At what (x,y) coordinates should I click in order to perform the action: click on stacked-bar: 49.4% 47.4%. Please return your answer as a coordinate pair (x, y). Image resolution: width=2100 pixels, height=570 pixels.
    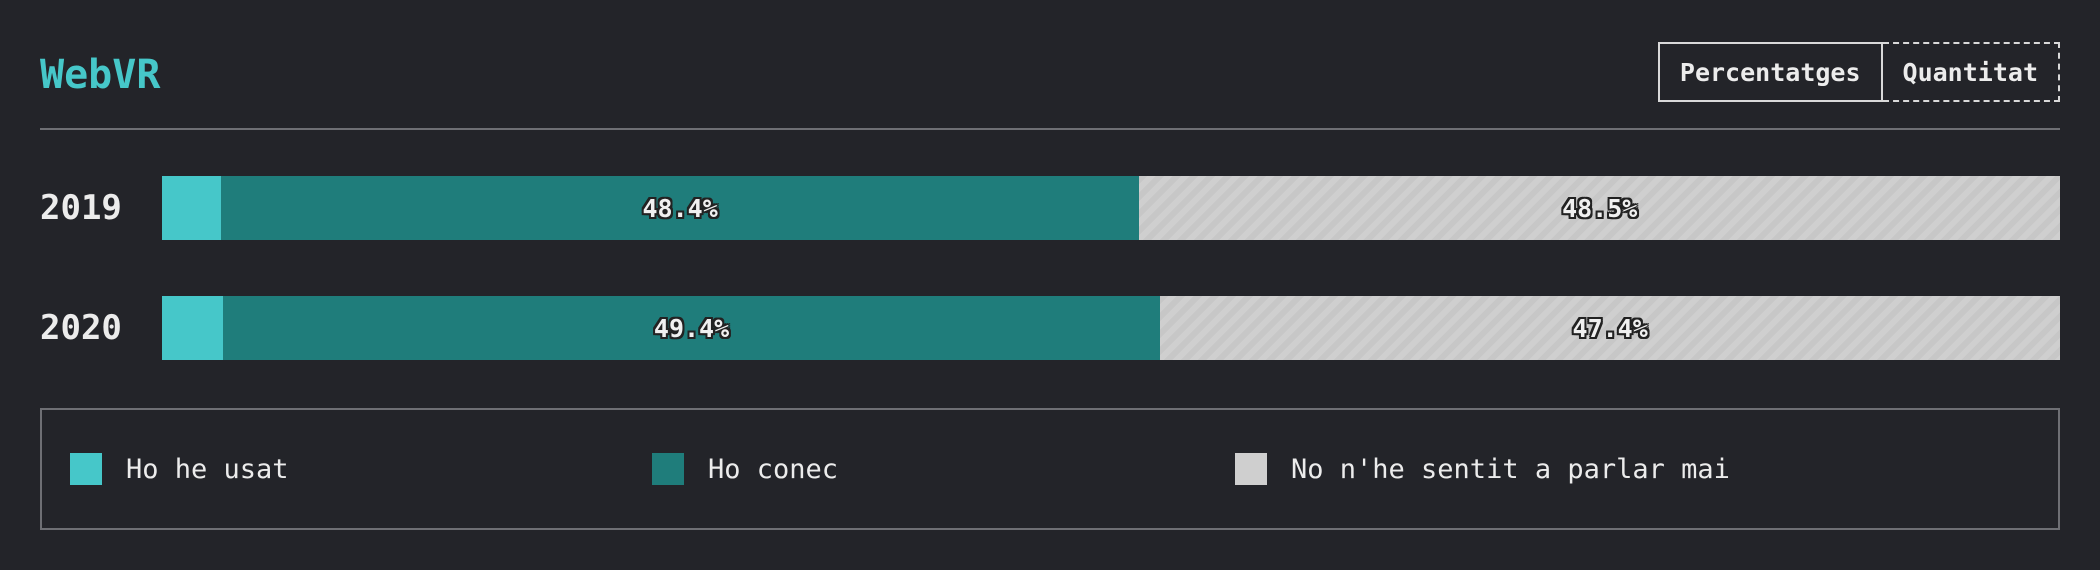
    Looking at the image, I should click on (1111, 328).